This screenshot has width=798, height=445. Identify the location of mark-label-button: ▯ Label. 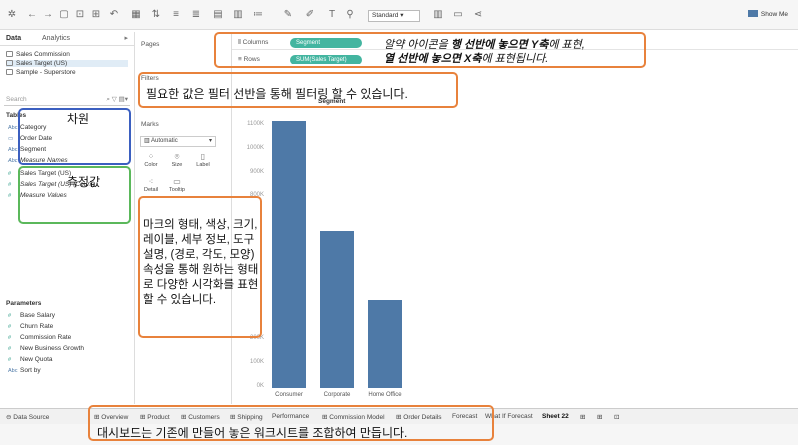
(203, 163).